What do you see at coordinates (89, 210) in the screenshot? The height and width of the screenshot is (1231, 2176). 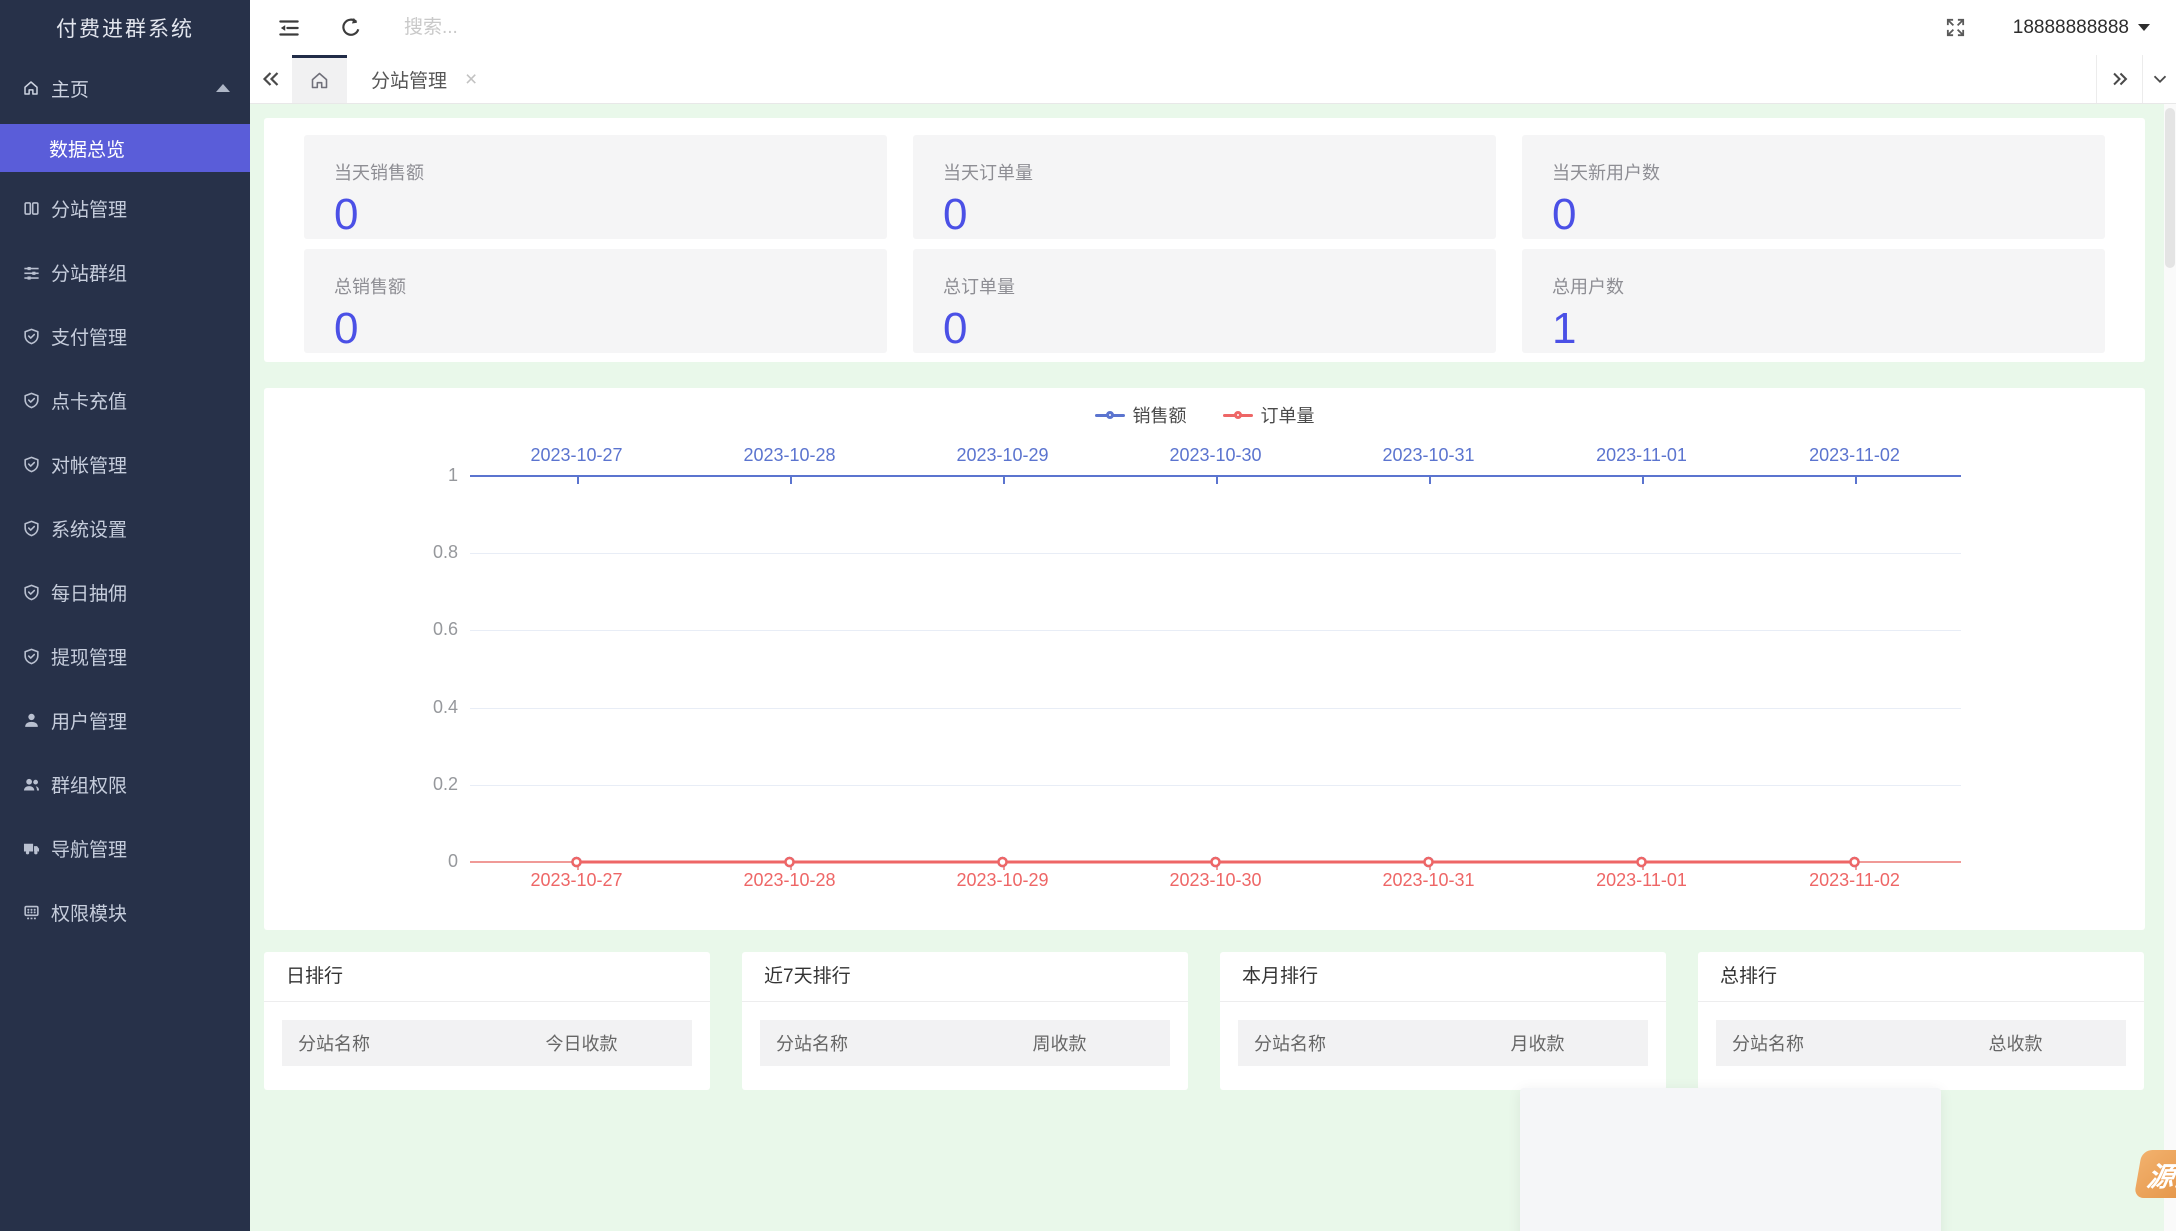 I see `sidebar-item-label: 分站管理` at bounding box center [89, 210].